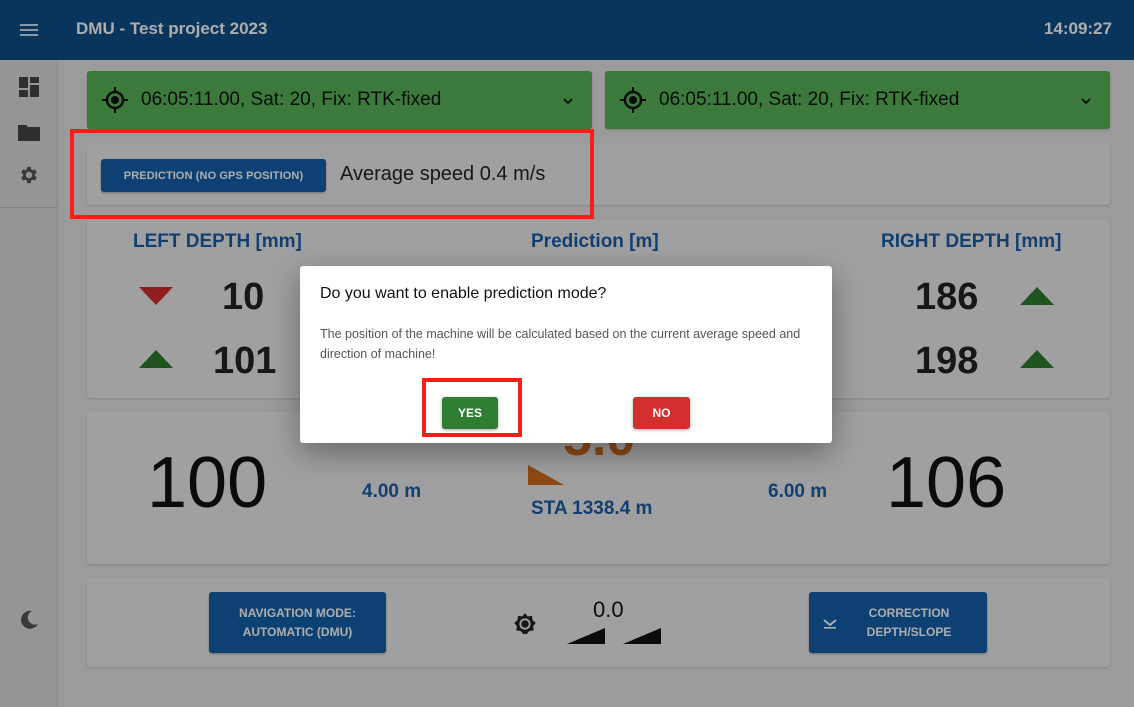 This screenshot has width=1134, height=707. I want to click on dialog-title: Do you want to enable prediction mode?, so click(463, 293).